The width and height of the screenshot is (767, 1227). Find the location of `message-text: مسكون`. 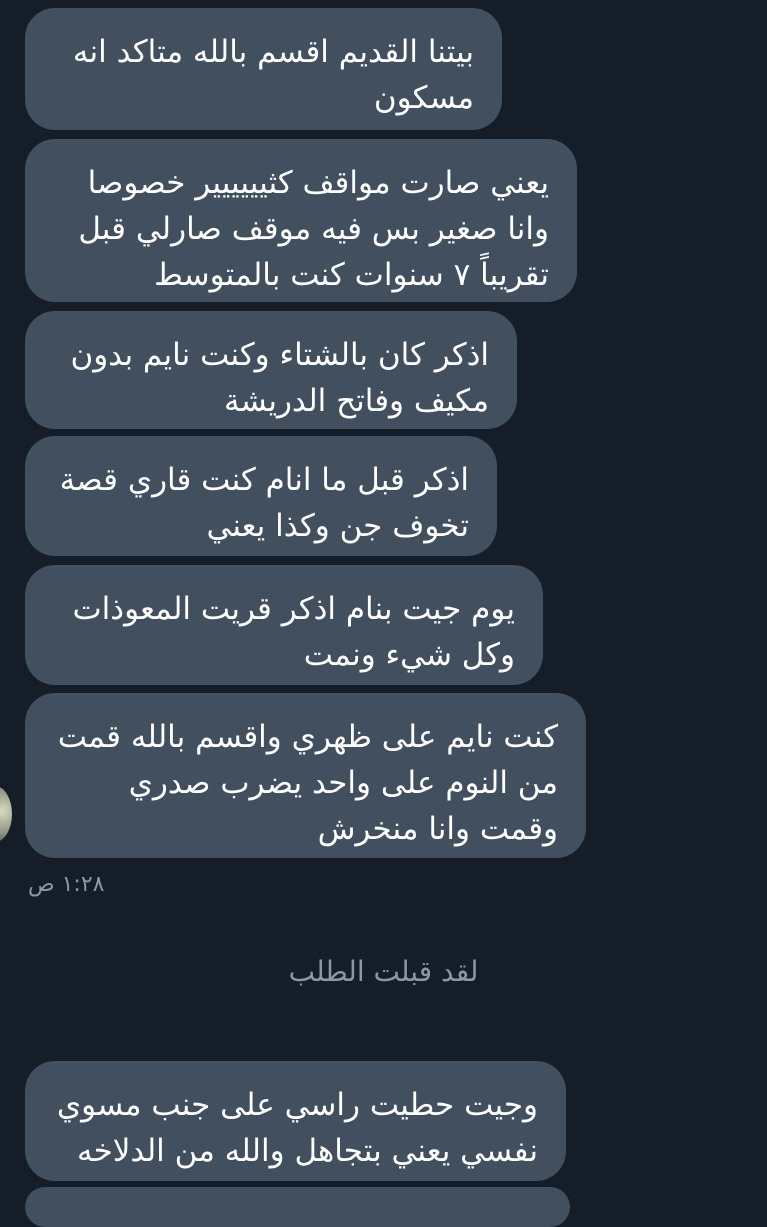

message-text: مسكون is located at coordinates (423, 98).